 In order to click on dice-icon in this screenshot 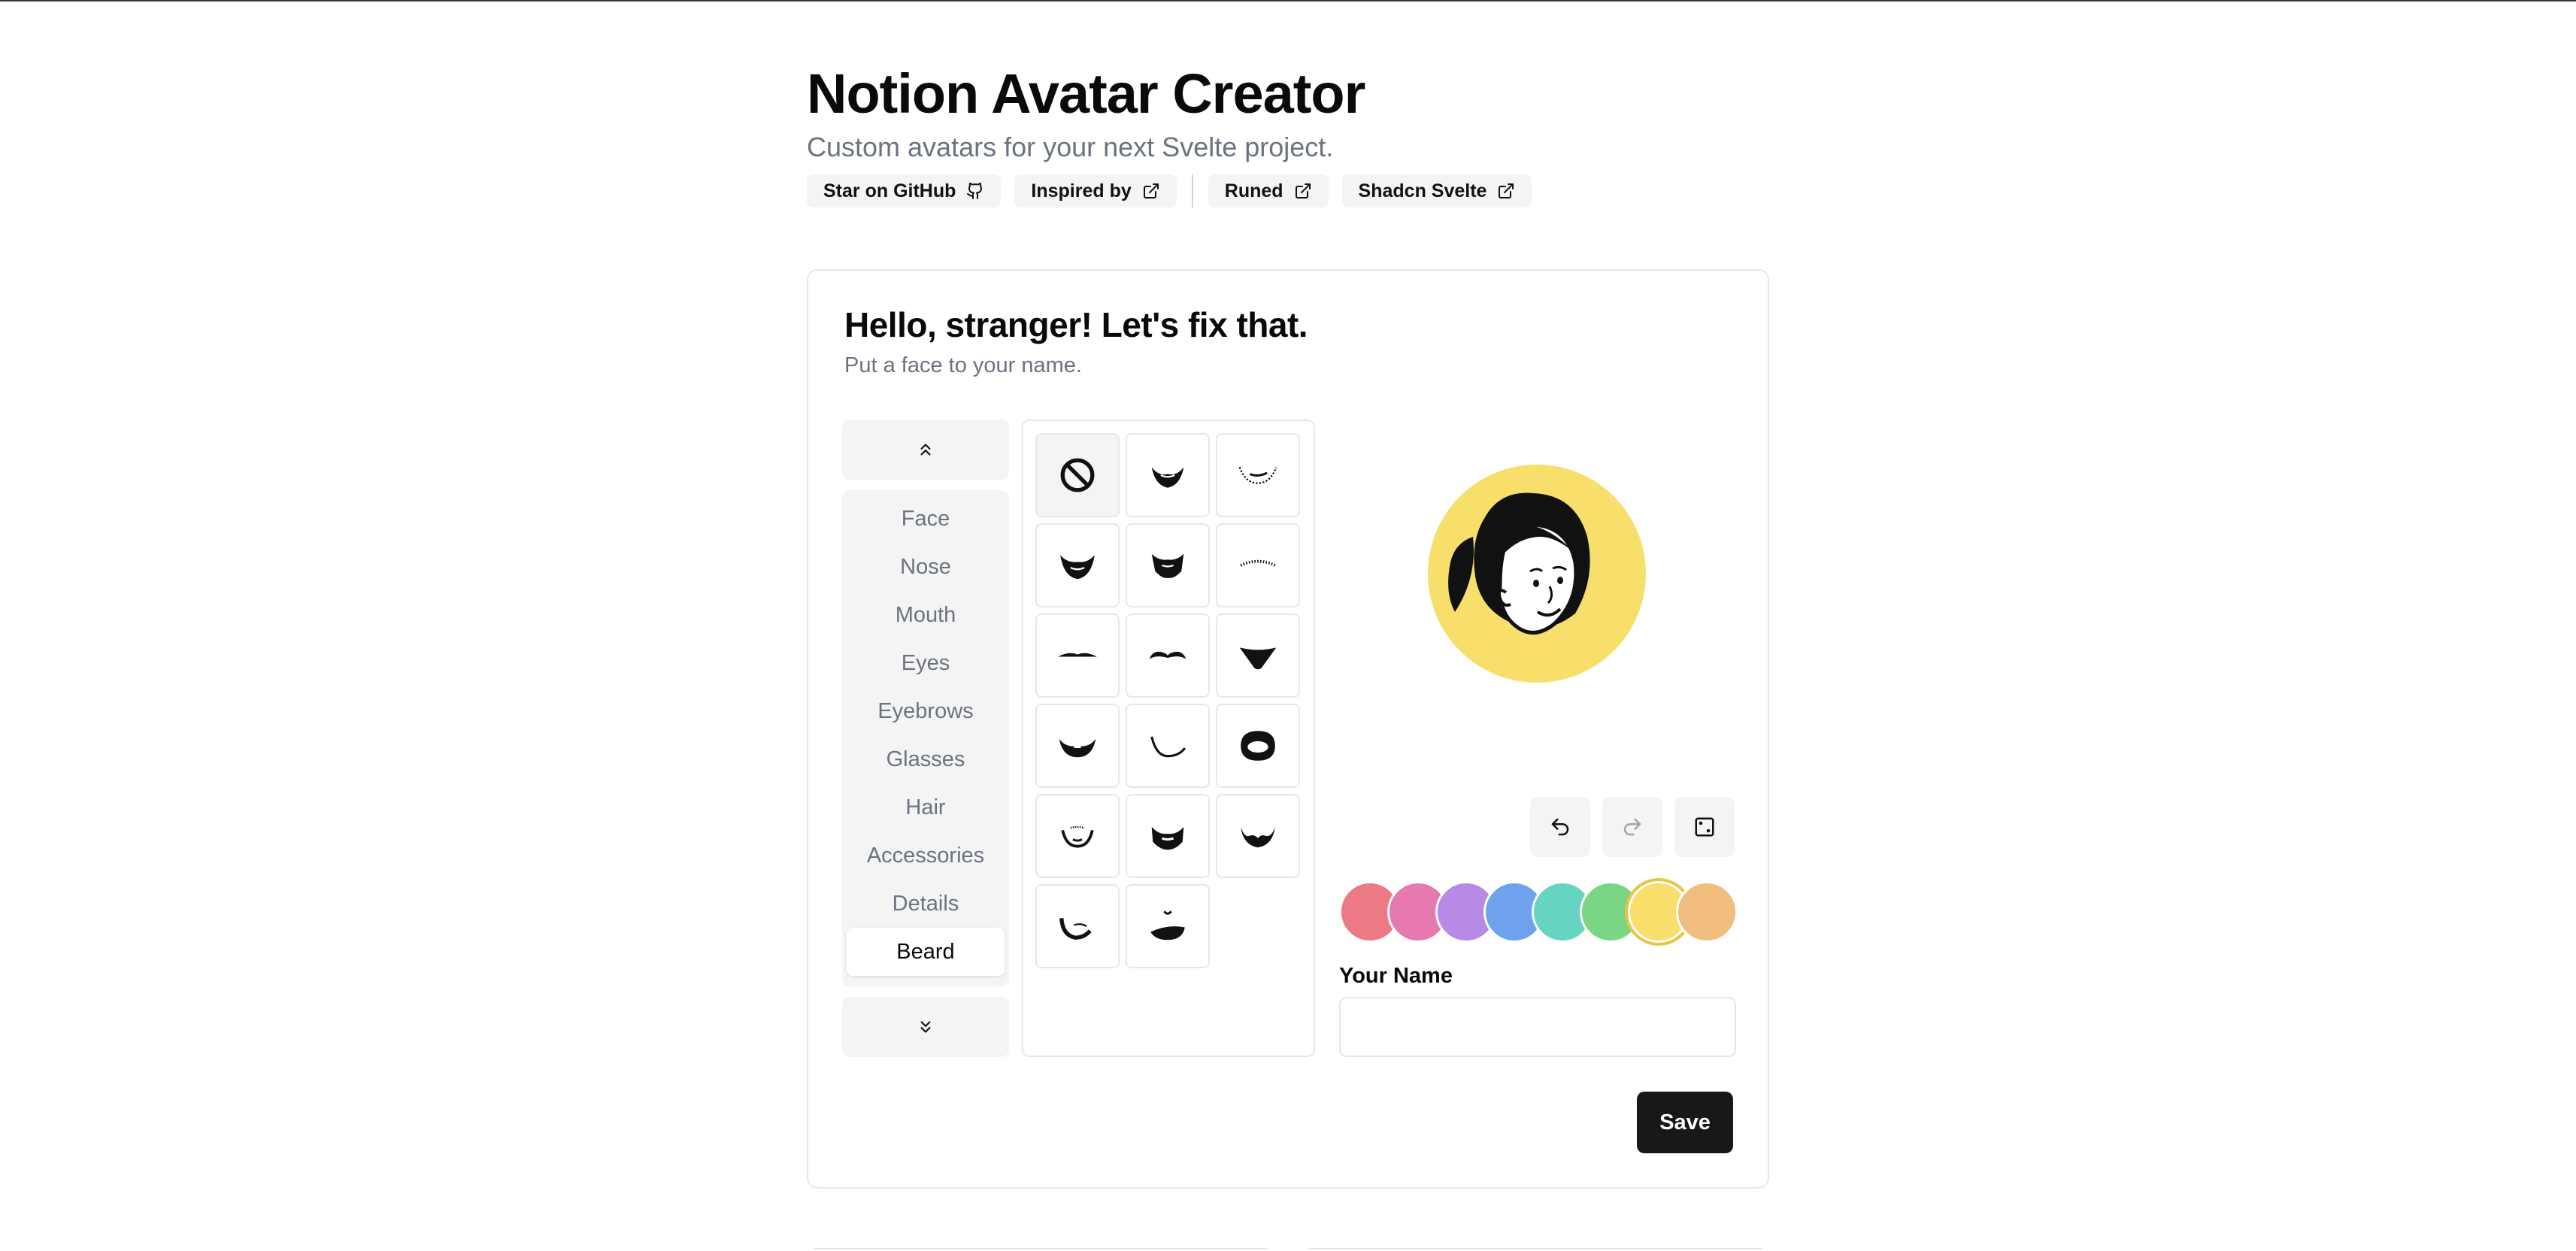, I will do `click(1704, 827)`.